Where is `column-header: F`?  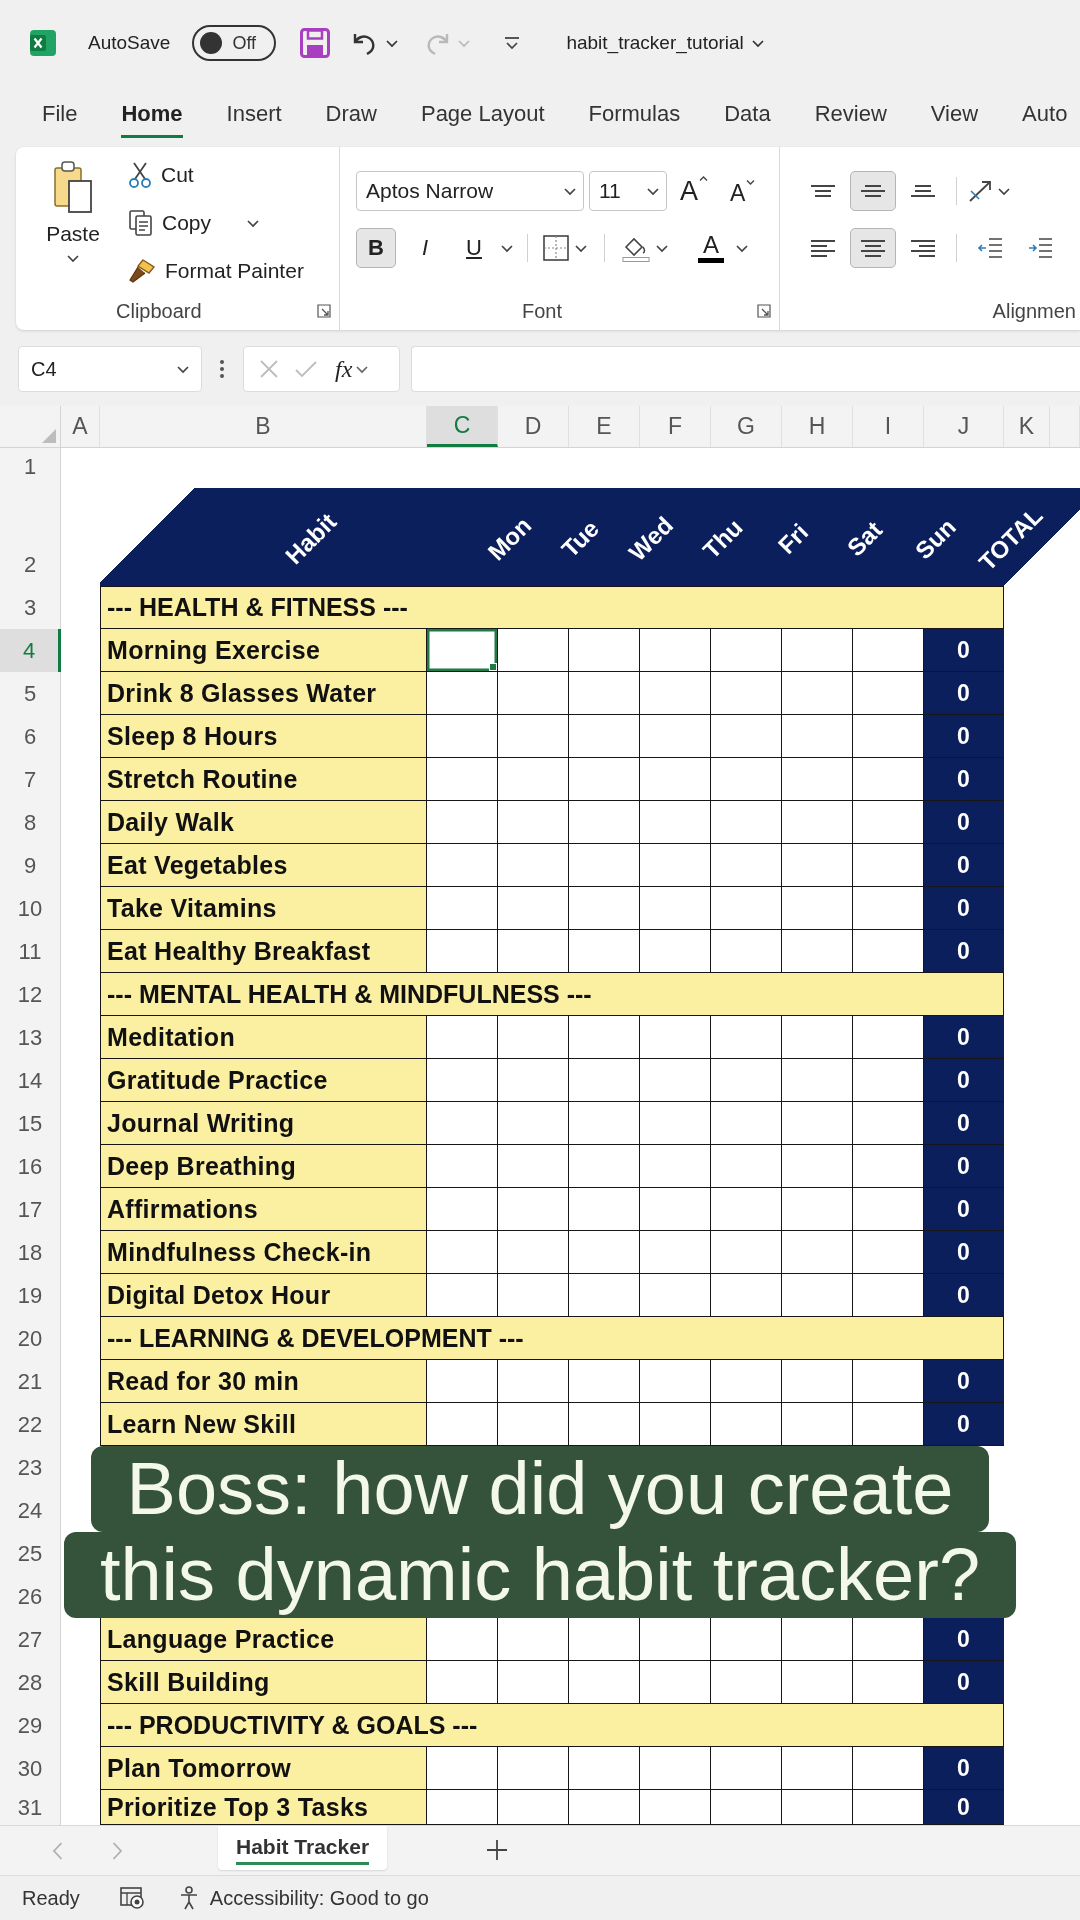
column-header: F is located at coordinates (675, 426).